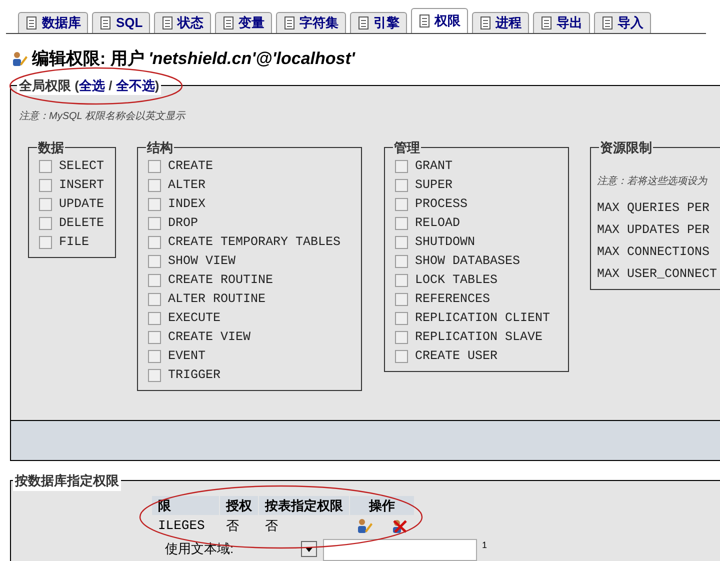 The image size is (720, 561). Describe the element at coordinates (441, 204) in the screenshot. I see `privilege-label: PROCESS` at that location.